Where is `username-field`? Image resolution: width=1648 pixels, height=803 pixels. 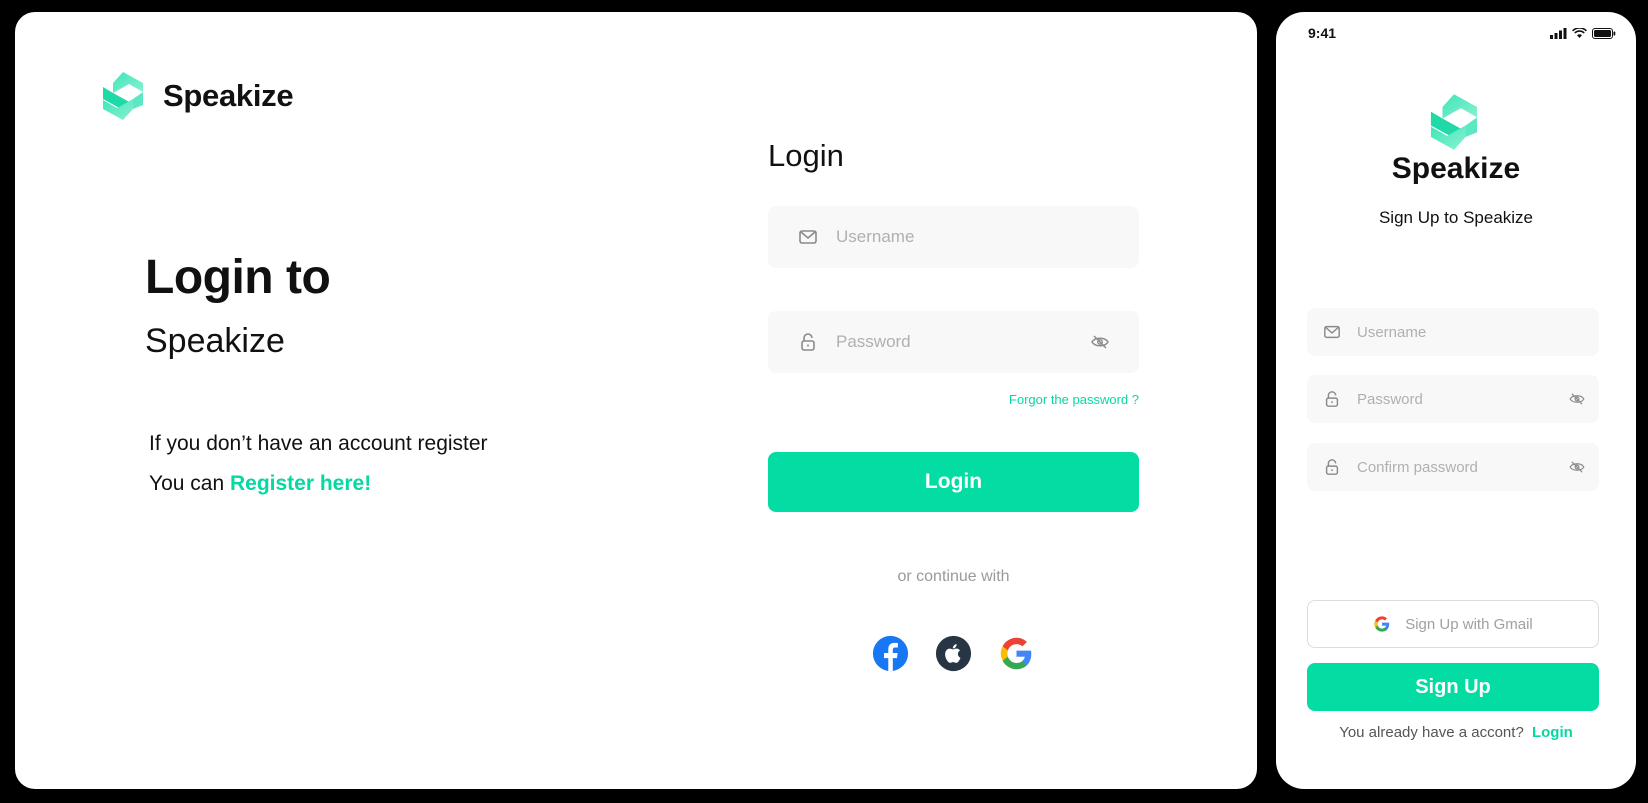 username-field is located at coordinates (953, 237).